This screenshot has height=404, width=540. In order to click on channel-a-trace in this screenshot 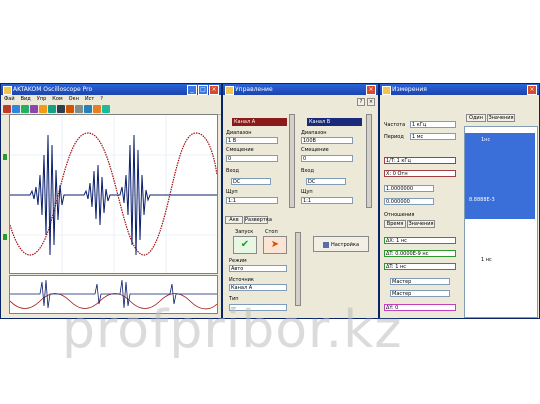, I will do `click(113, 195)`.